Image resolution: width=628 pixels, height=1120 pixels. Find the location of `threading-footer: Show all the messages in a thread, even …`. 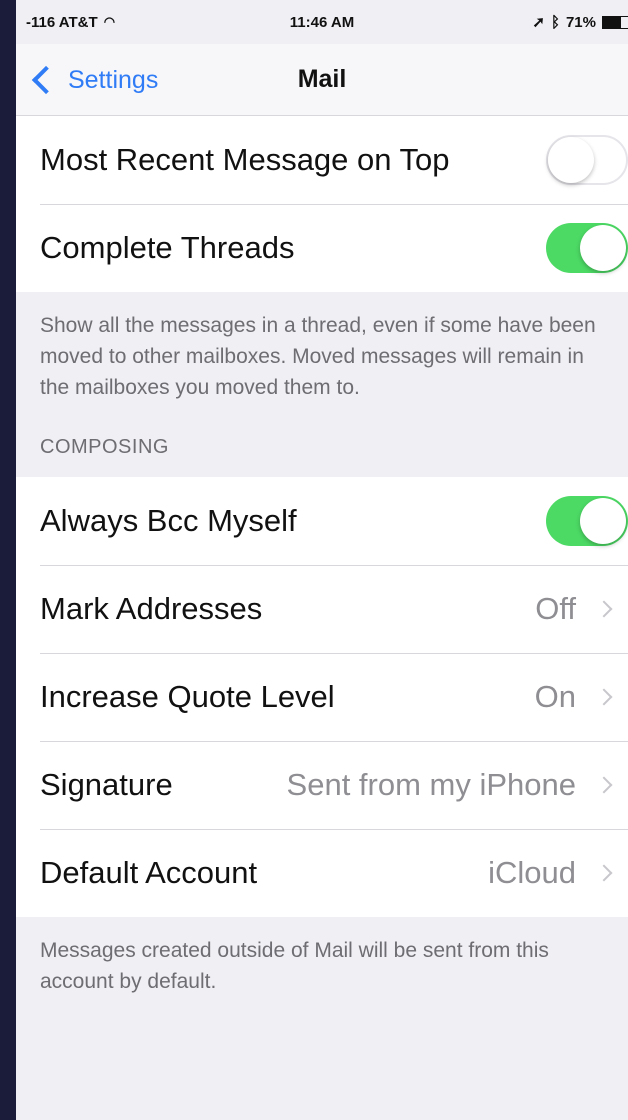

threading-footer: Show all the messages in a thread, even … is located at coordinates (318, 356).